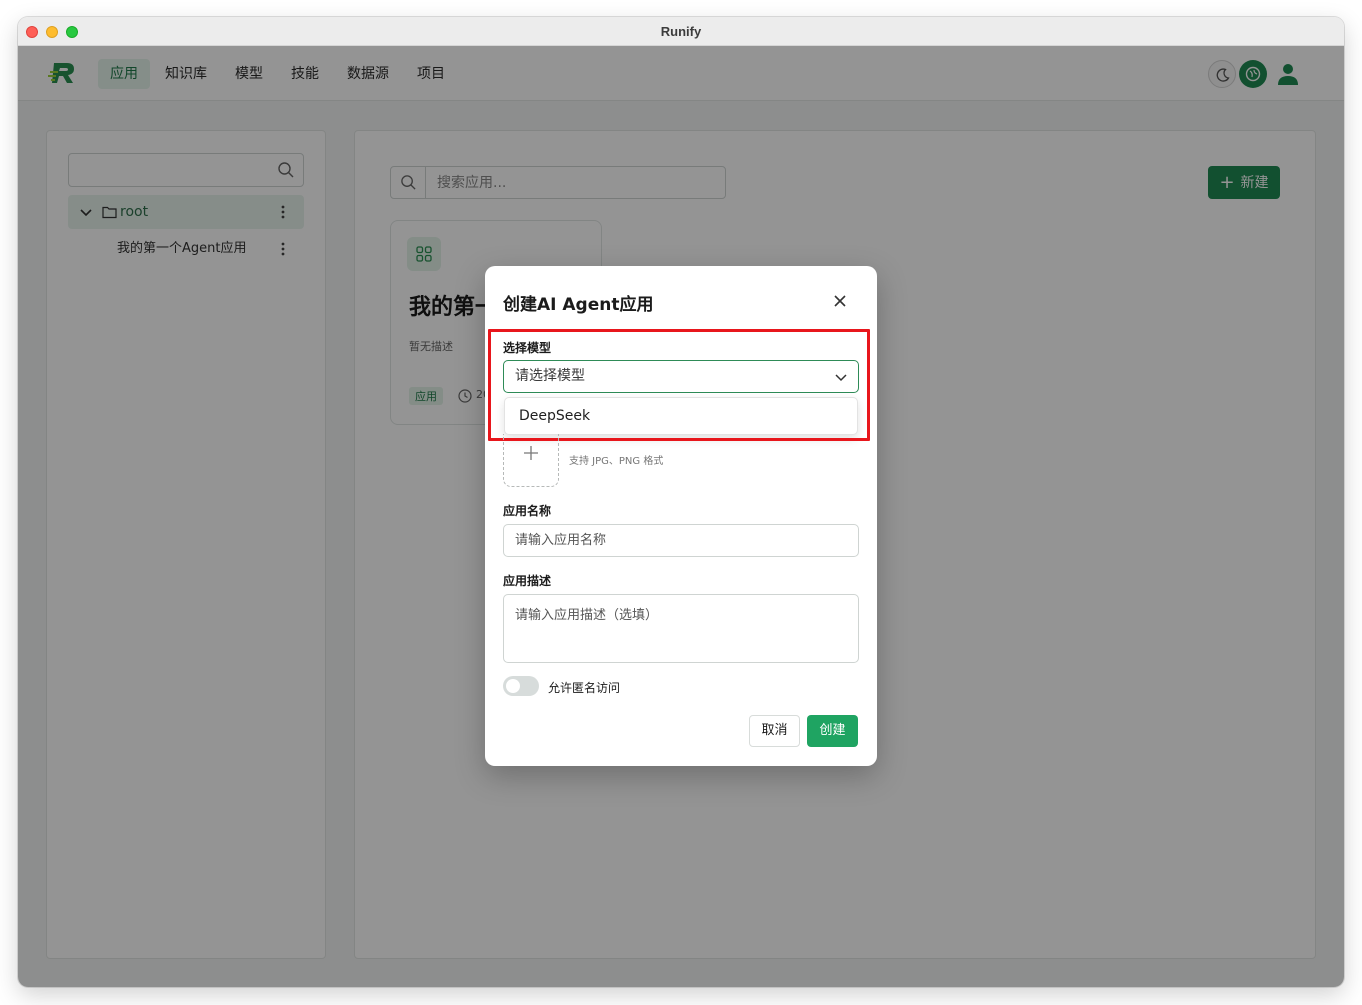 This screenshot has height=1005, width=1362. What do you see at coordinates (679, 385) in the screenshot?
I see `highlight-box` at bounding box center [679, 385].